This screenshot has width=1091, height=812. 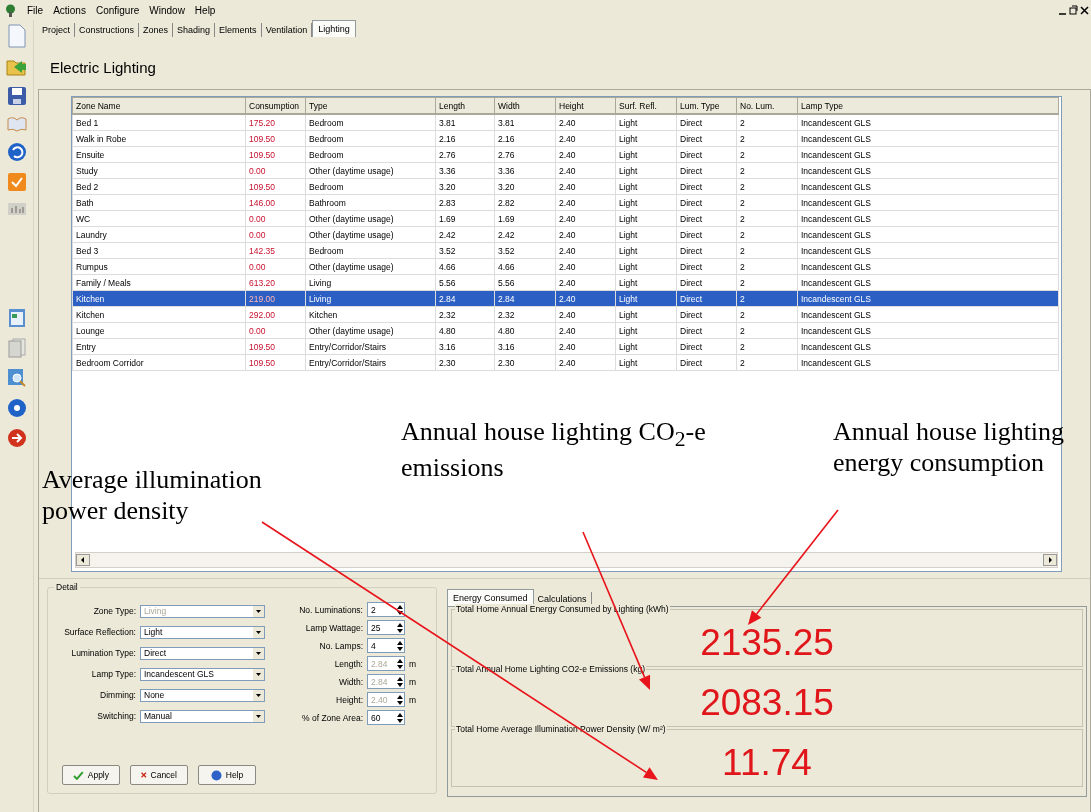 What do you see at coordinates (525, 138) in the screenshot?
I see `table-cell: 2.16` at bounding box center [525, 138].